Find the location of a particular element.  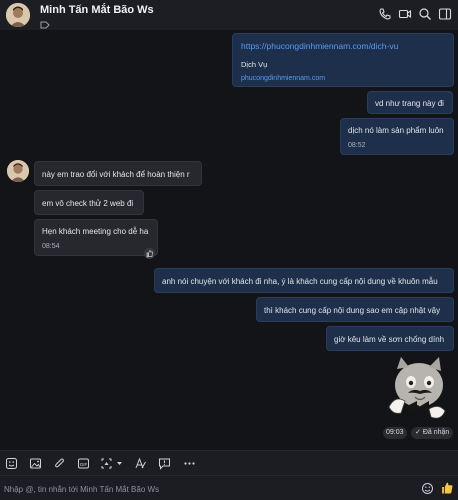

delivery-status-label: Đã nhận is located at coordinates (436, 432).